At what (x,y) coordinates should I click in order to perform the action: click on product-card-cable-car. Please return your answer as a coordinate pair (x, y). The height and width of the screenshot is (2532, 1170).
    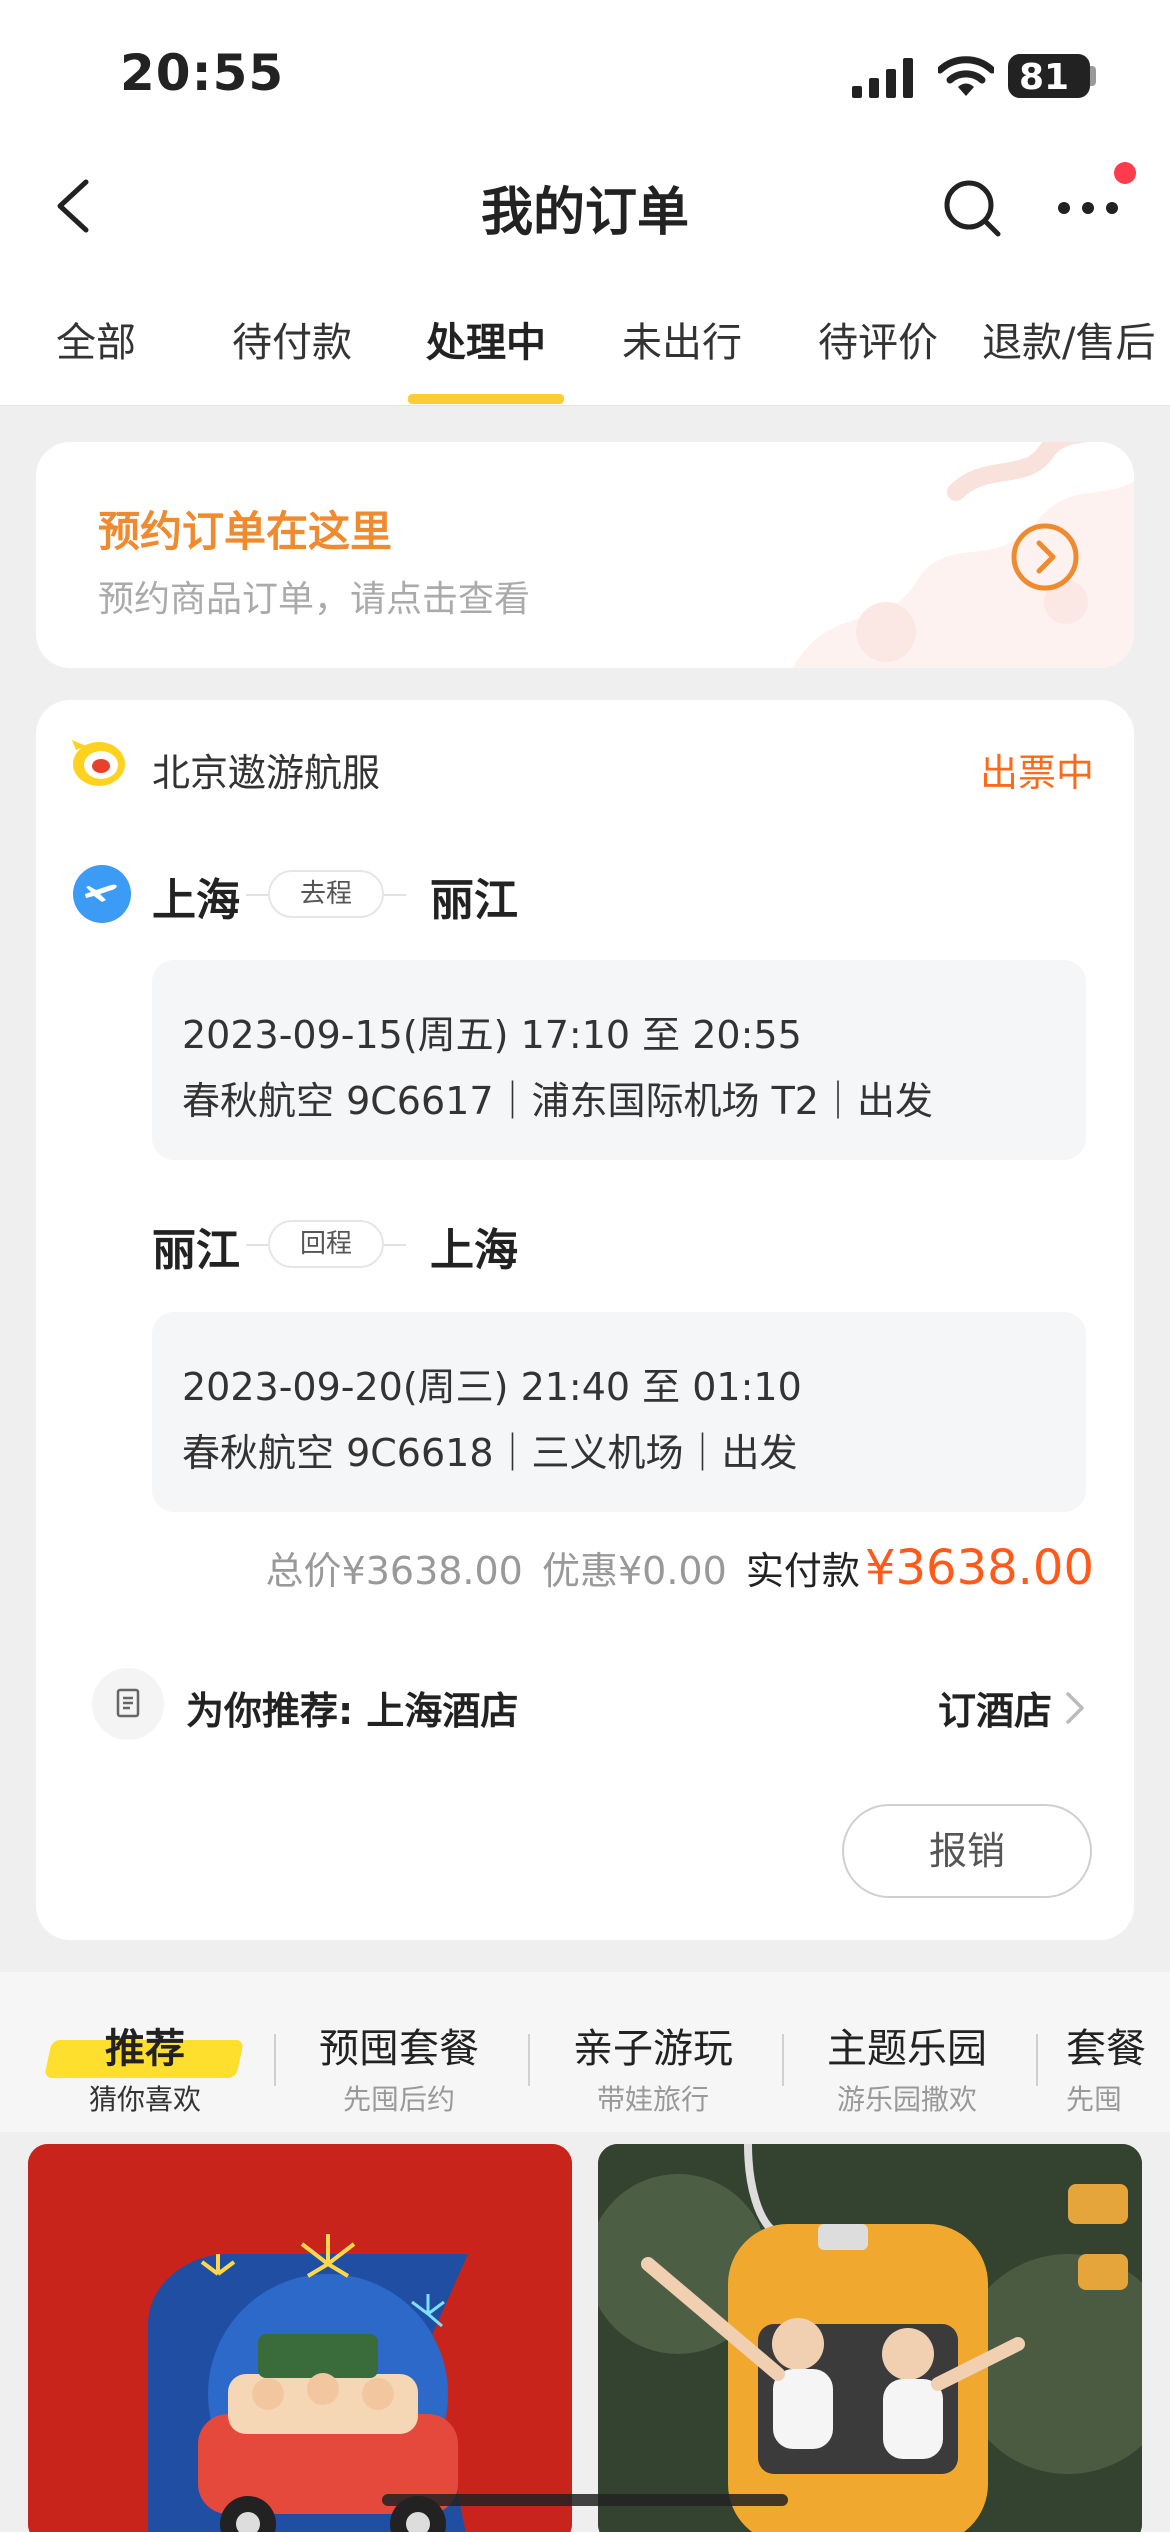
    Looking at the image, I should click on (870, 2338).